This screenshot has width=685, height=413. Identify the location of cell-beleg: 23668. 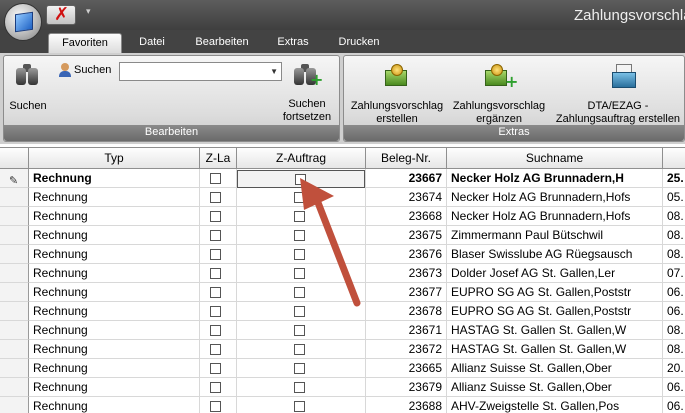
(406, 216).